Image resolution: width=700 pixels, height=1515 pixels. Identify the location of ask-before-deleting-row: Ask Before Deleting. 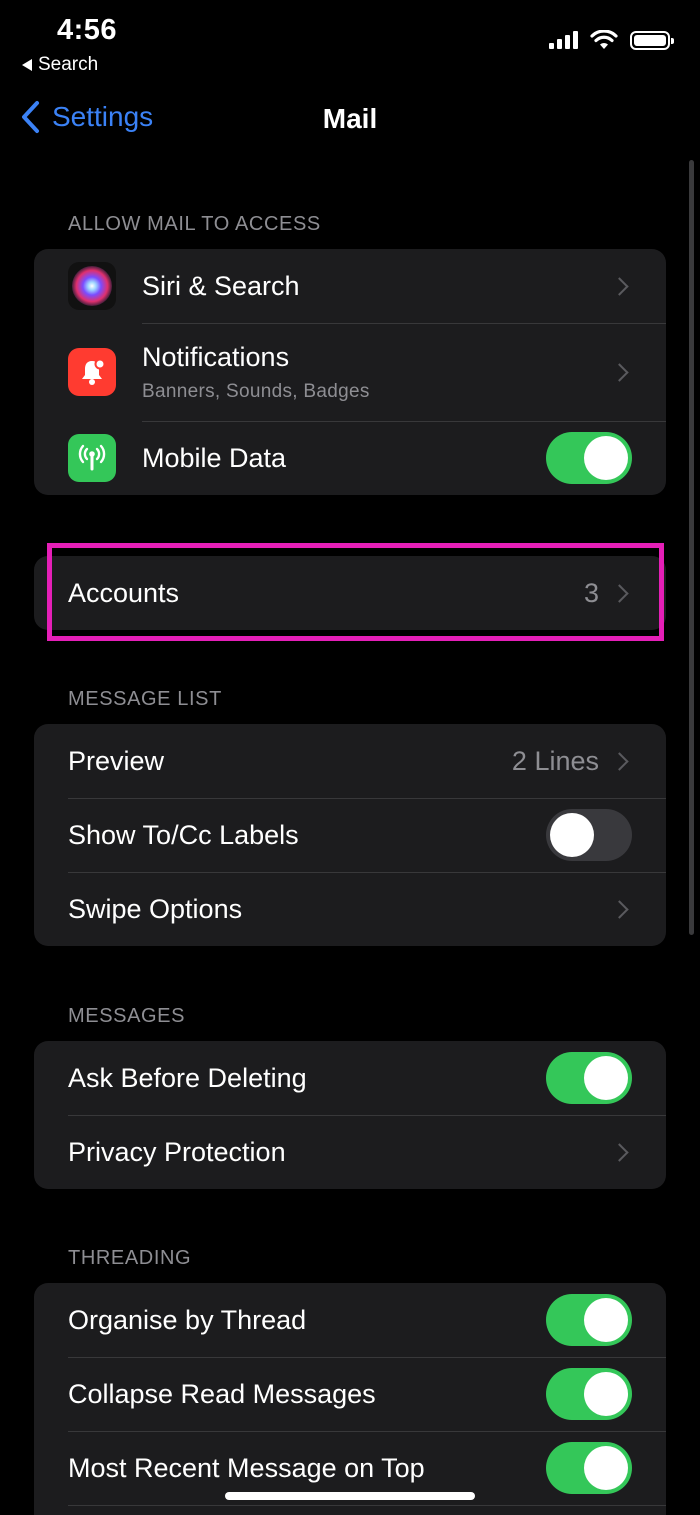
(350, 1078).